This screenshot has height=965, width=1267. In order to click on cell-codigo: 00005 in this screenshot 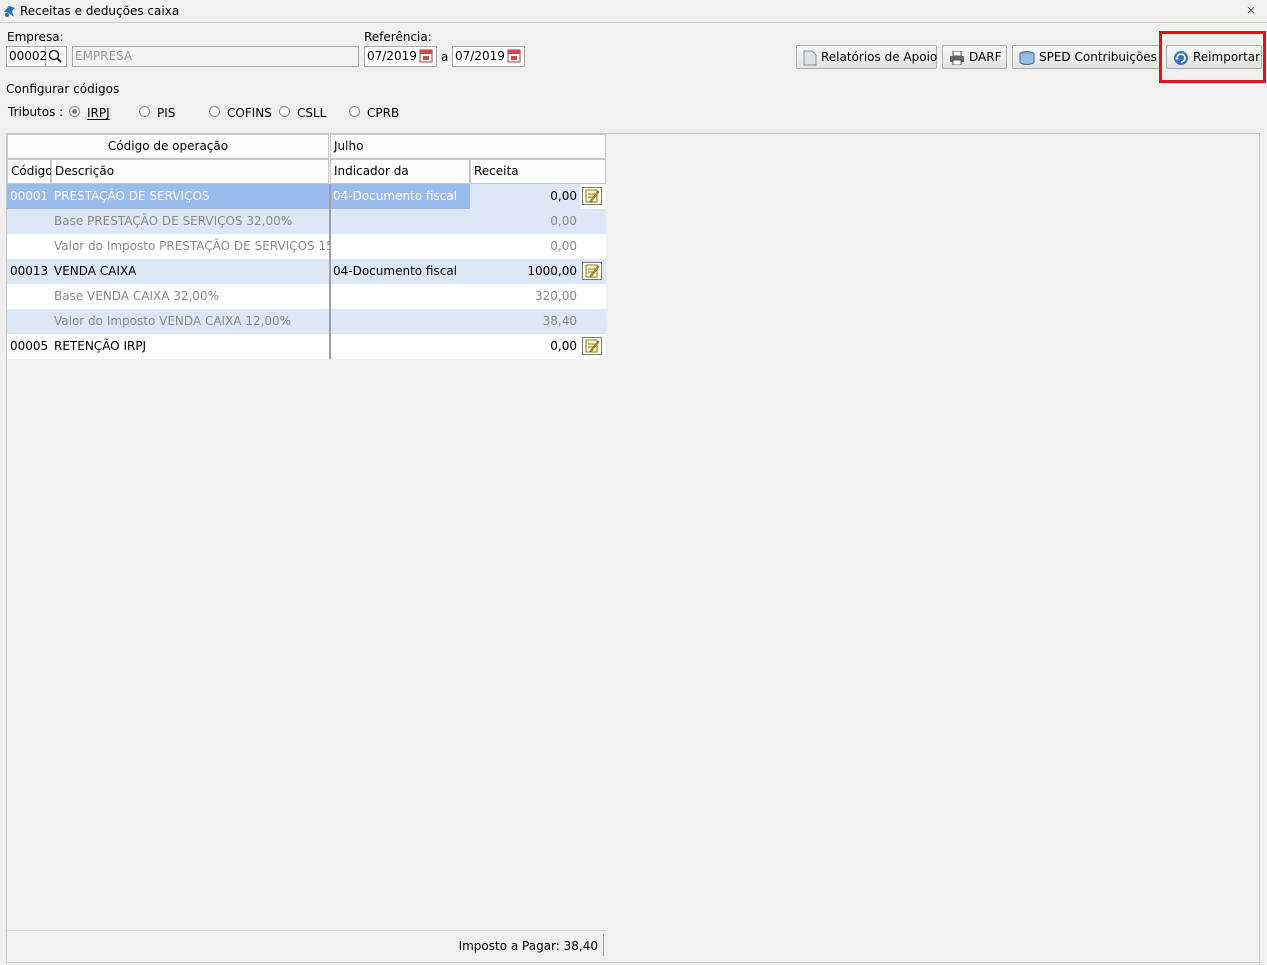, I will do `click(29, 346)`.